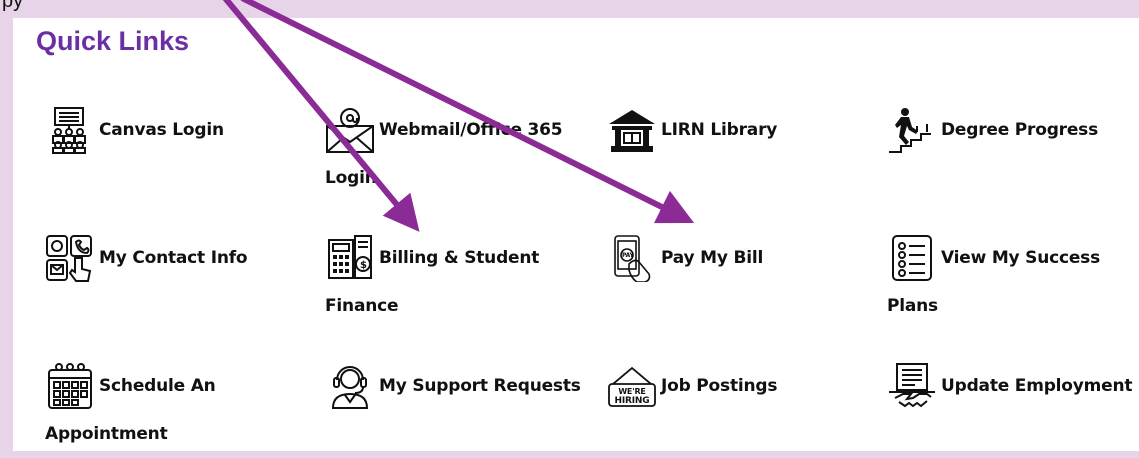 The height and width of the screenshot is (458, 1139). Describe the element at coordinates (70, 130) in the screenshot. I see `presentation-audience-icon` at that location.